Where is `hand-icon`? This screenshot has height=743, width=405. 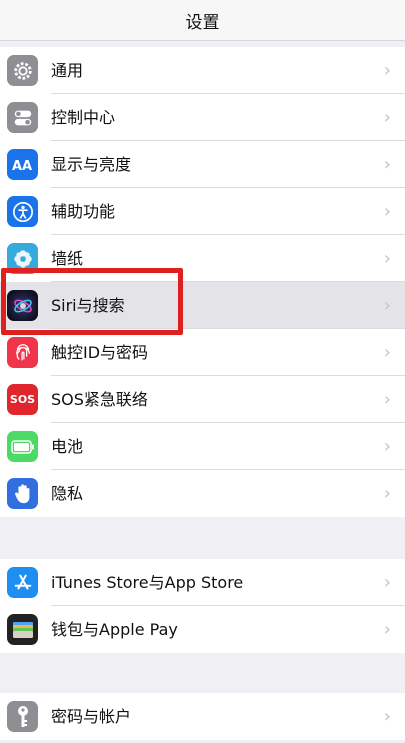
hand-icon is located at coordinates (22, 493).